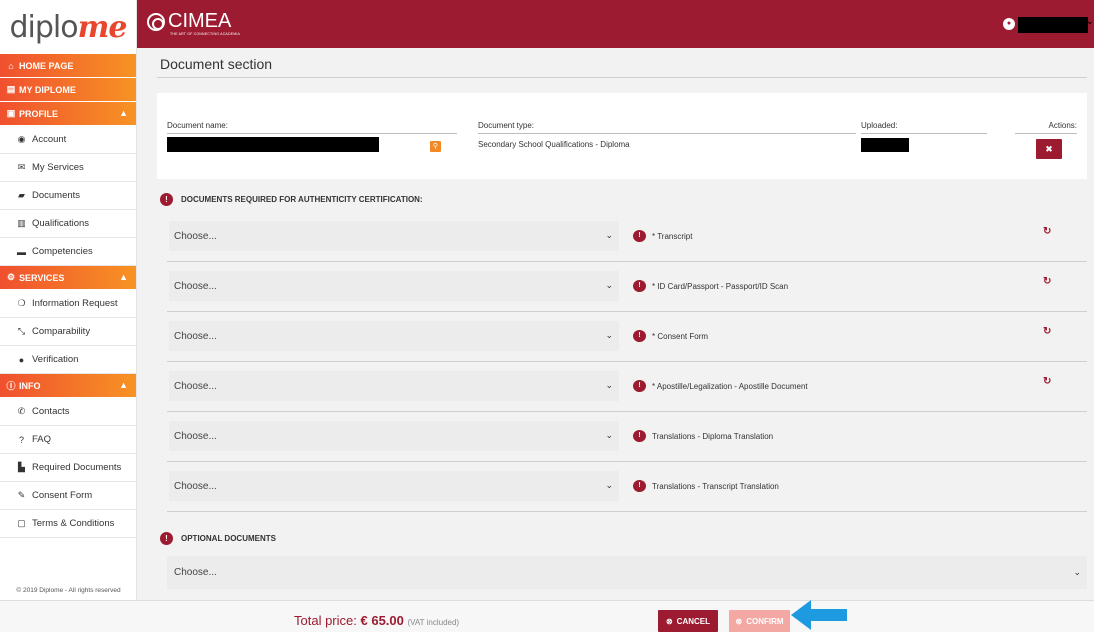 The height and width of the screenshot is (632, 1094). Describe the element at coordinates (68, 140) in the screenshot. I see `sidebar-item-account: ◉ Account` at that location.